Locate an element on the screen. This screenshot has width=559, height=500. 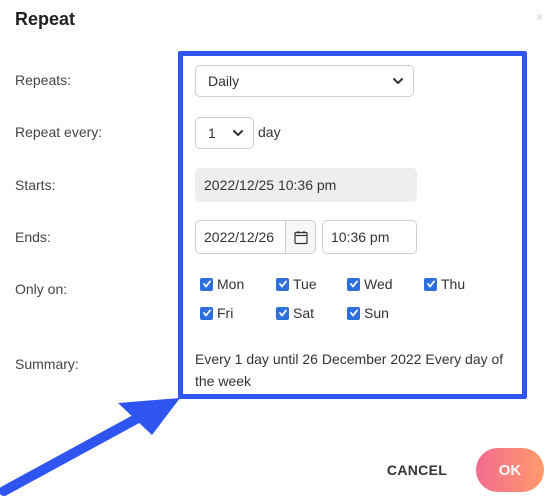
ok-button: OK is located at coordinates (510, 470).